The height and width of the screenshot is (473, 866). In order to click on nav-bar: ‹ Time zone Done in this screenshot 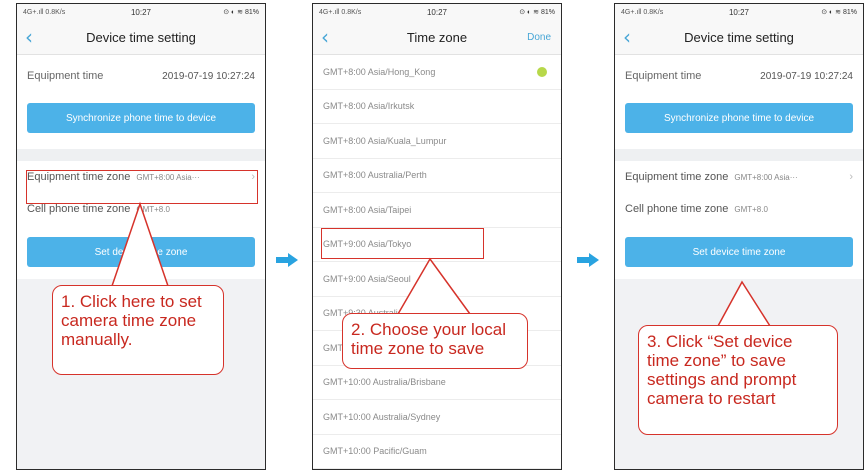, I will do `click(437, 37)`.